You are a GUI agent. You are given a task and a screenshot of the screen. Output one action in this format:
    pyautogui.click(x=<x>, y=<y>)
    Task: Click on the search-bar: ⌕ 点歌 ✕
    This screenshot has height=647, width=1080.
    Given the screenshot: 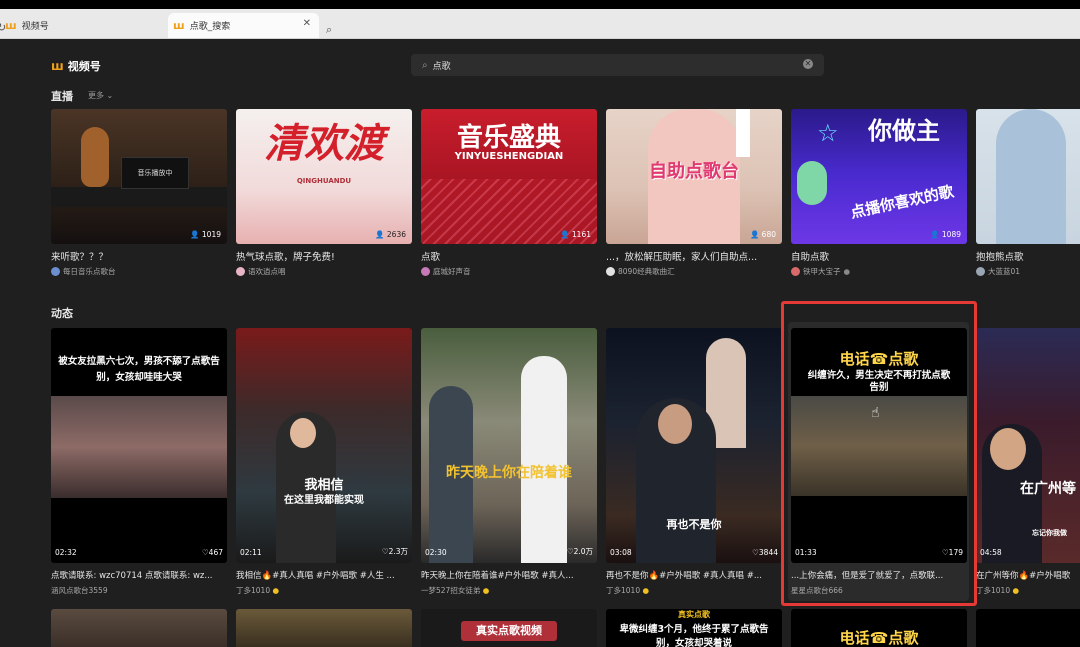 What is the action you would take?
    pyautogui.click(x=617, y=65)
    